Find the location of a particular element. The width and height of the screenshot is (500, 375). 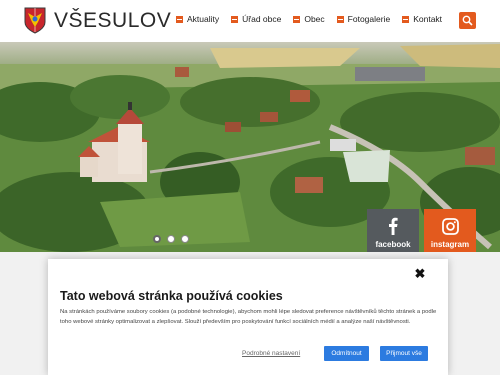

close-icon: ✖ is located at coordinates (420, 273).